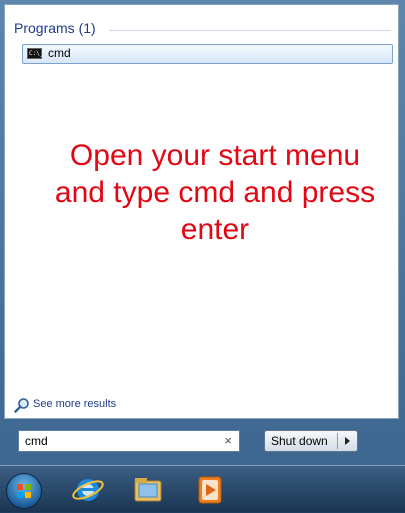 This screenshot has width=405, height=513. Describe the element at coordinates (228, 440) in the screenshot. I see `clear-search-icon: ×` at that location.